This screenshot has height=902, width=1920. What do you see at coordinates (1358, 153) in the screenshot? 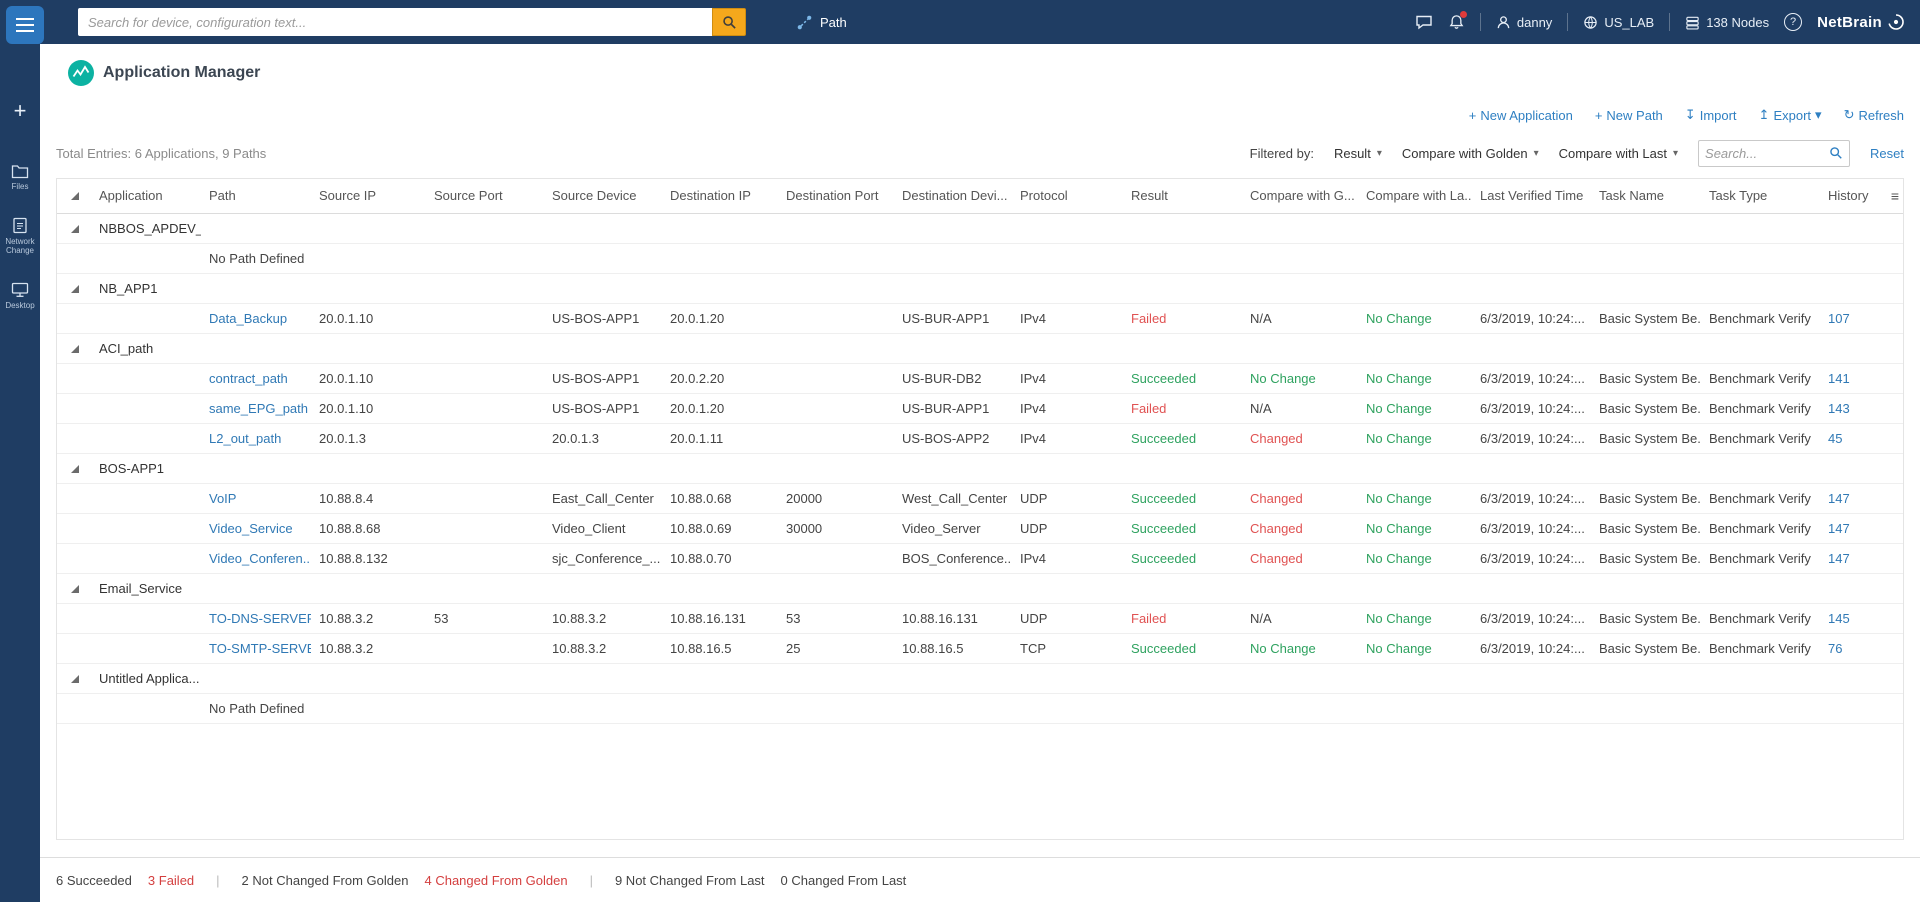
I see `result-filter-dropdown: Result ▾` at bounding box center [1358, 153].